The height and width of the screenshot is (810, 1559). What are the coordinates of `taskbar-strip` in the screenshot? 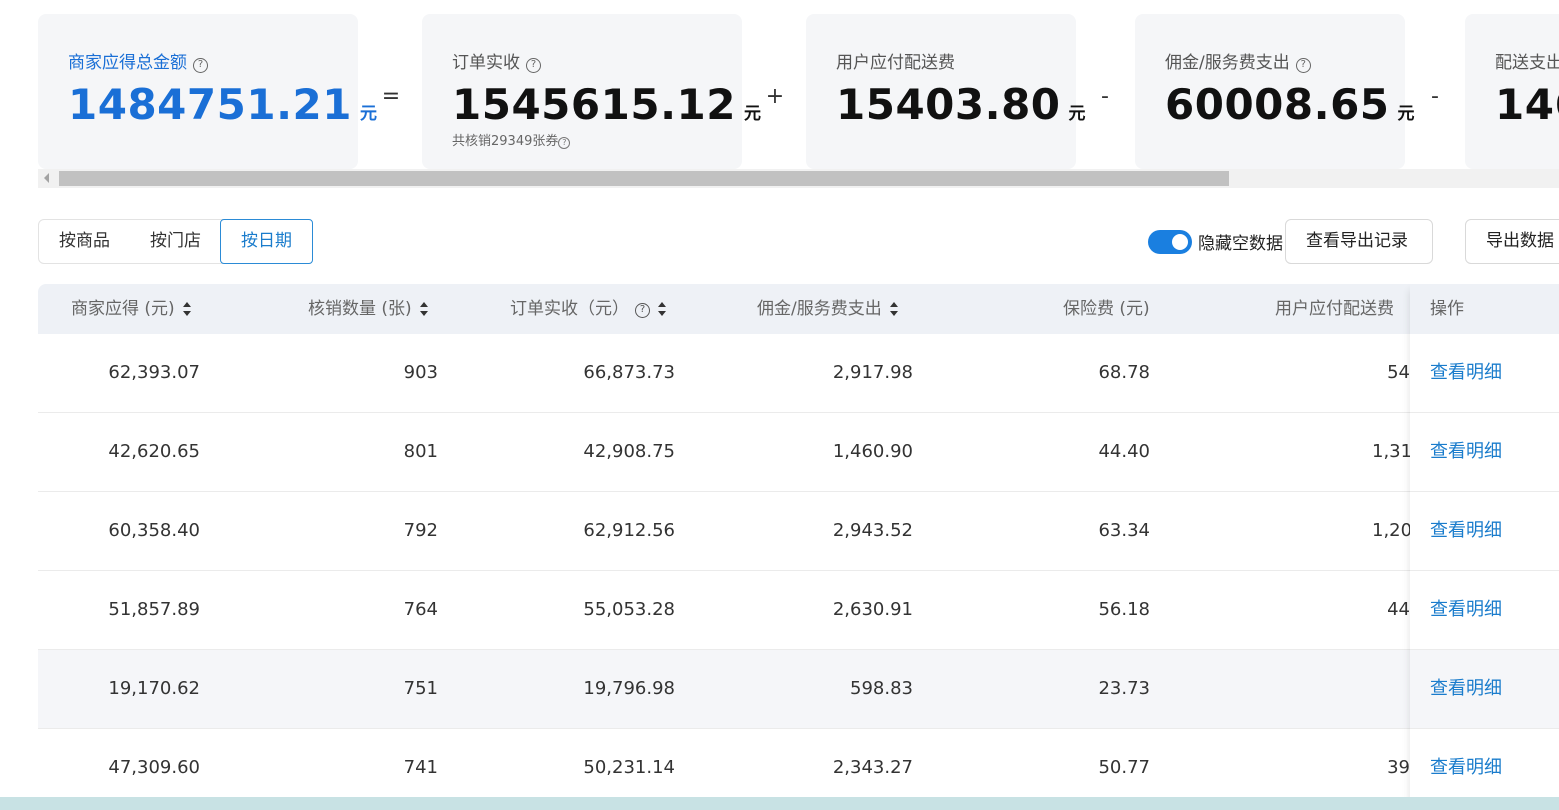 It's located at (779, 803).